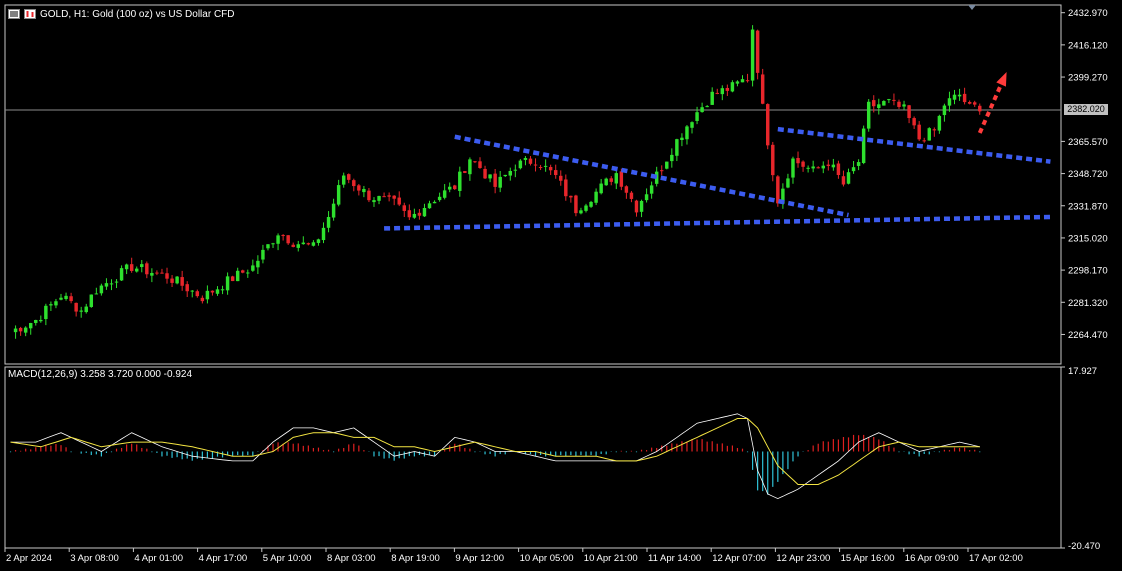 The image size is (1122, 571). I want to click on window-menu-icon, so click(14, 14).